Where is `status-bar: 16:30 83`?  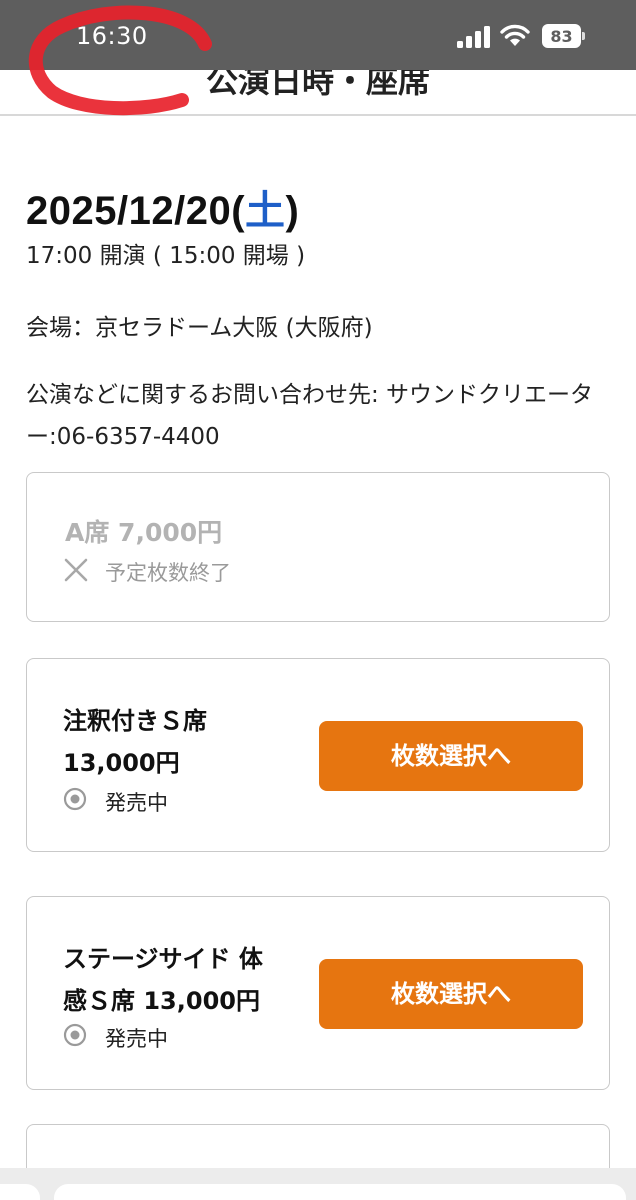
status-bar: 16:30 83 is located at coordinates (318, 35).